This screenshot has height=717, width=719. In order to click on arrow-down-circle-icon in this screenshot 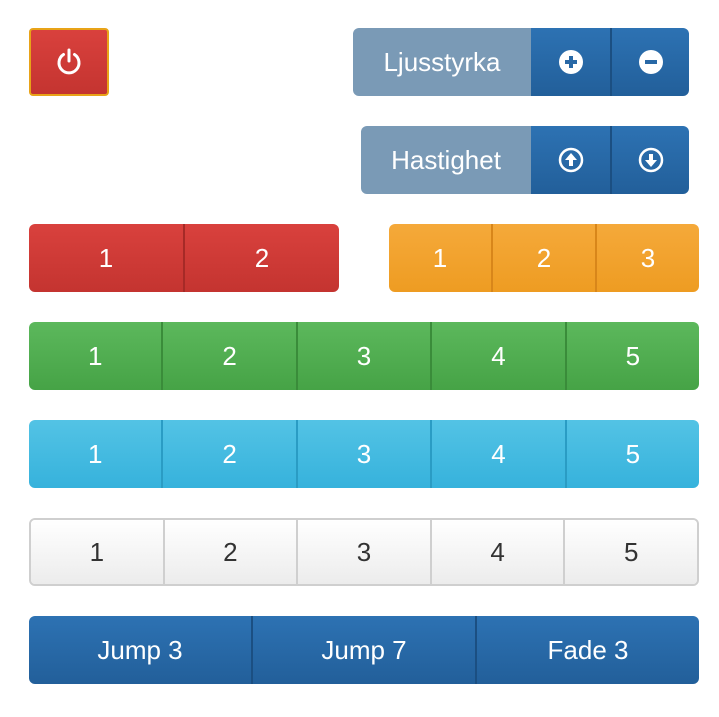, I will do `click(650, 160)`.